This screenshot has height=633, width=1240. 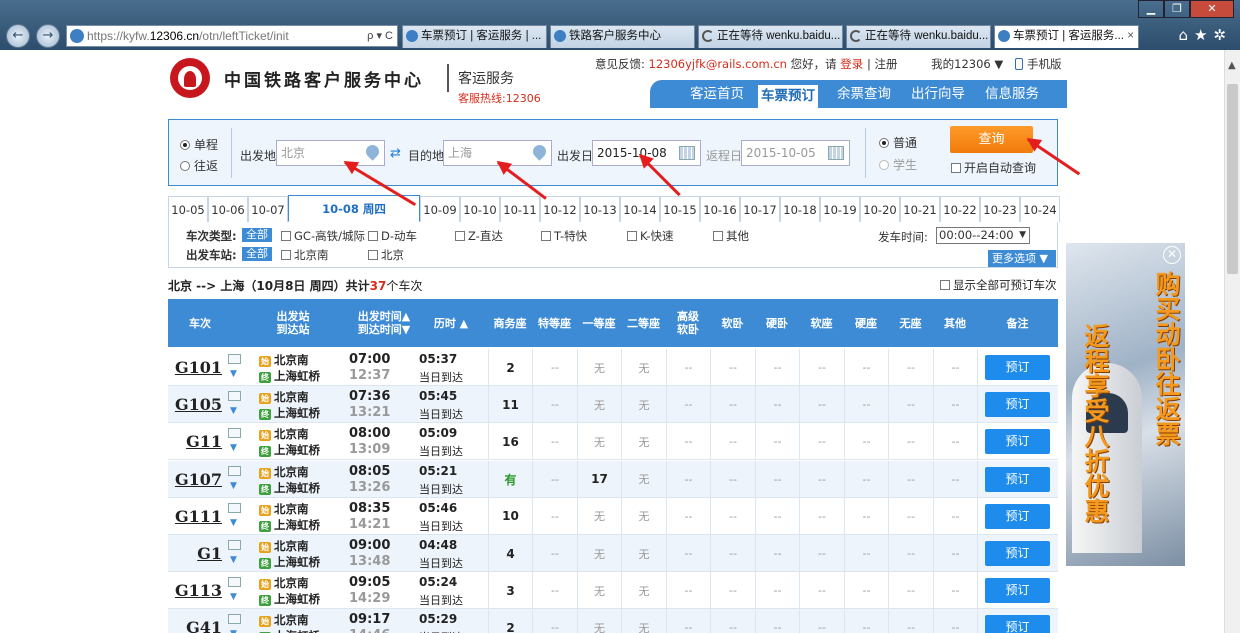 I want to click on scroll-thumb, so click(x=1232, y=179).